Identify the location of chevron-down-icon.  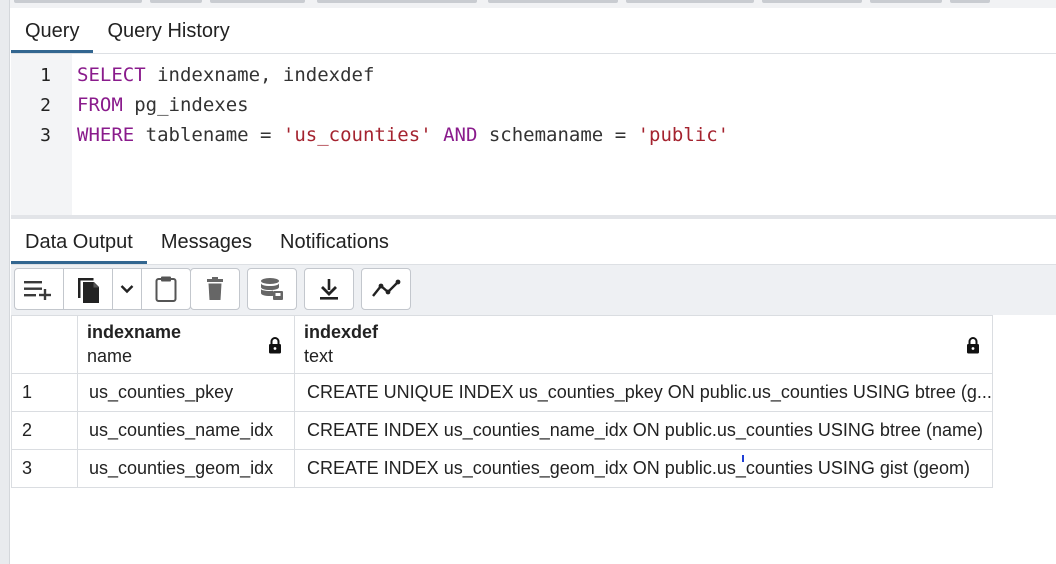
(127, 289).